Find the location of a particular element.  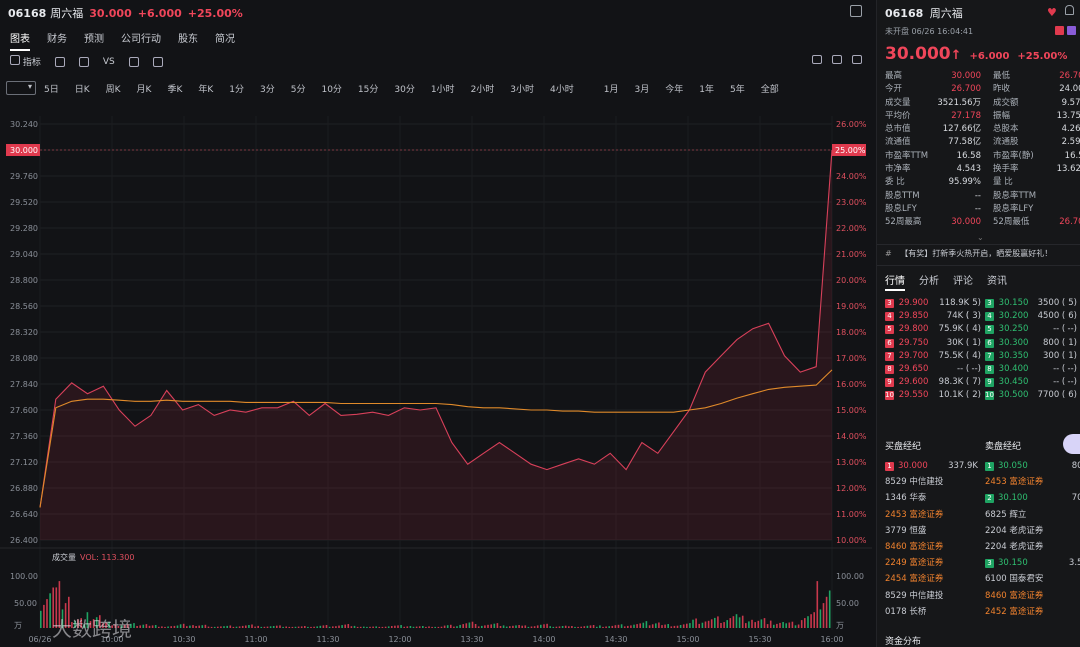

tab-comments: 评论 is located at coordinates (963, 281).